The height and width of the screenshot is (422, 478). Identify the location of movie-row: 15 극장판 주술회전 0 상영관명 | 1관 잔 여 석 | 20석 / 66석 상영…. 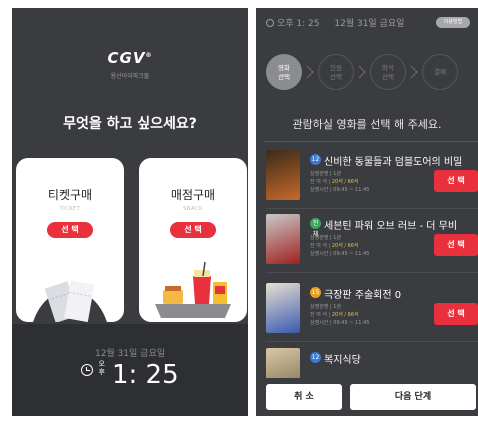
(372, 313).